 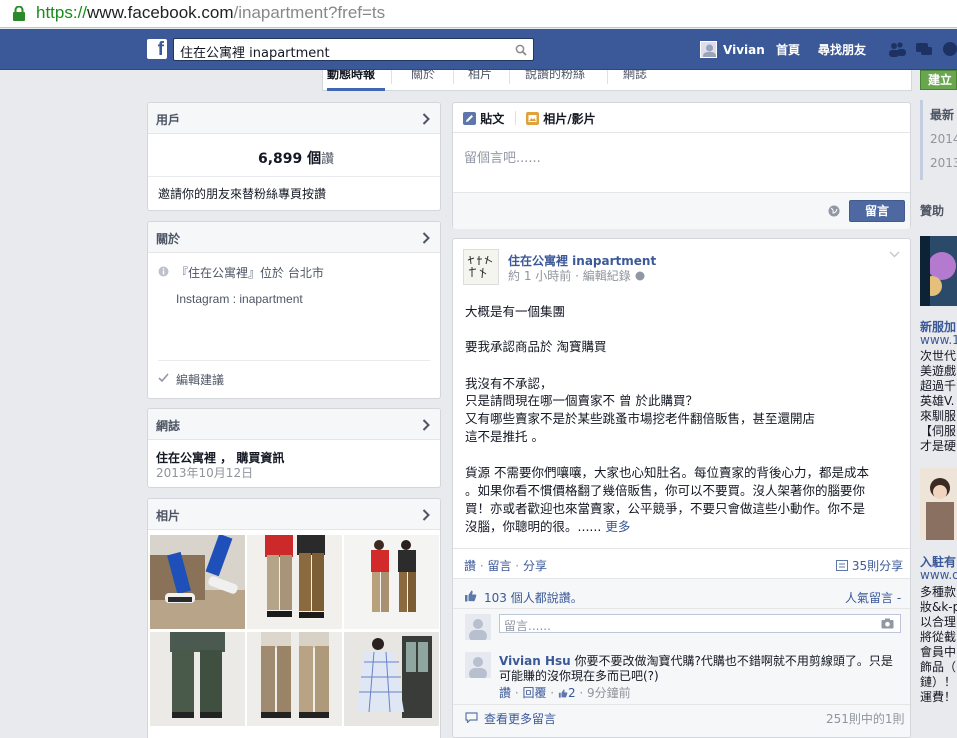 I want to click on likes-summary: 103 個人都說讚。, so click(x=533, y=597).